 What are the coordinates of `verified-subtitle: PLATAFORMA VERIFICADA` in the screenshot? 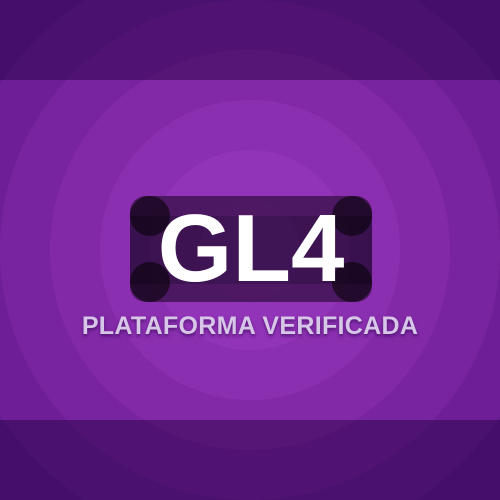 It's located at (250, 326).